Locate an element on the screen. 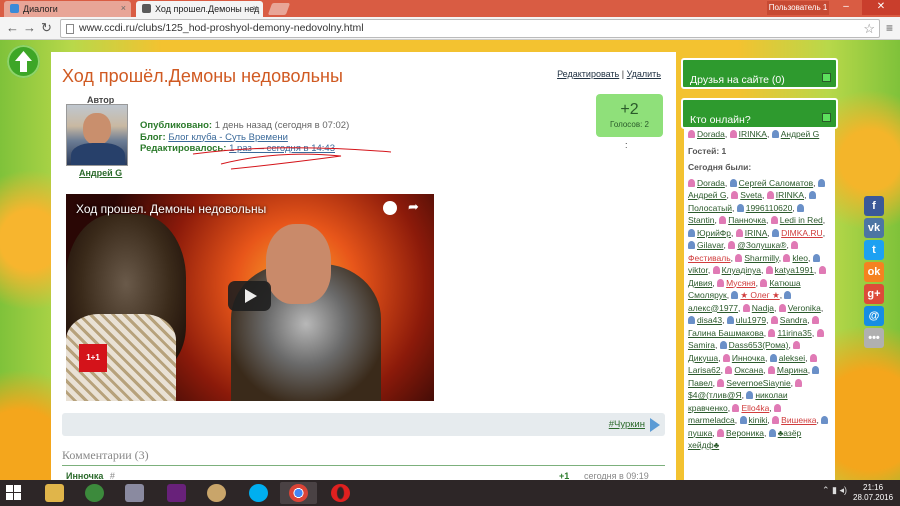 Image resolution: width=900 pixels, height=506 pixels. who-online-header: Кто онлайн? is located at coordinates (759, 113).